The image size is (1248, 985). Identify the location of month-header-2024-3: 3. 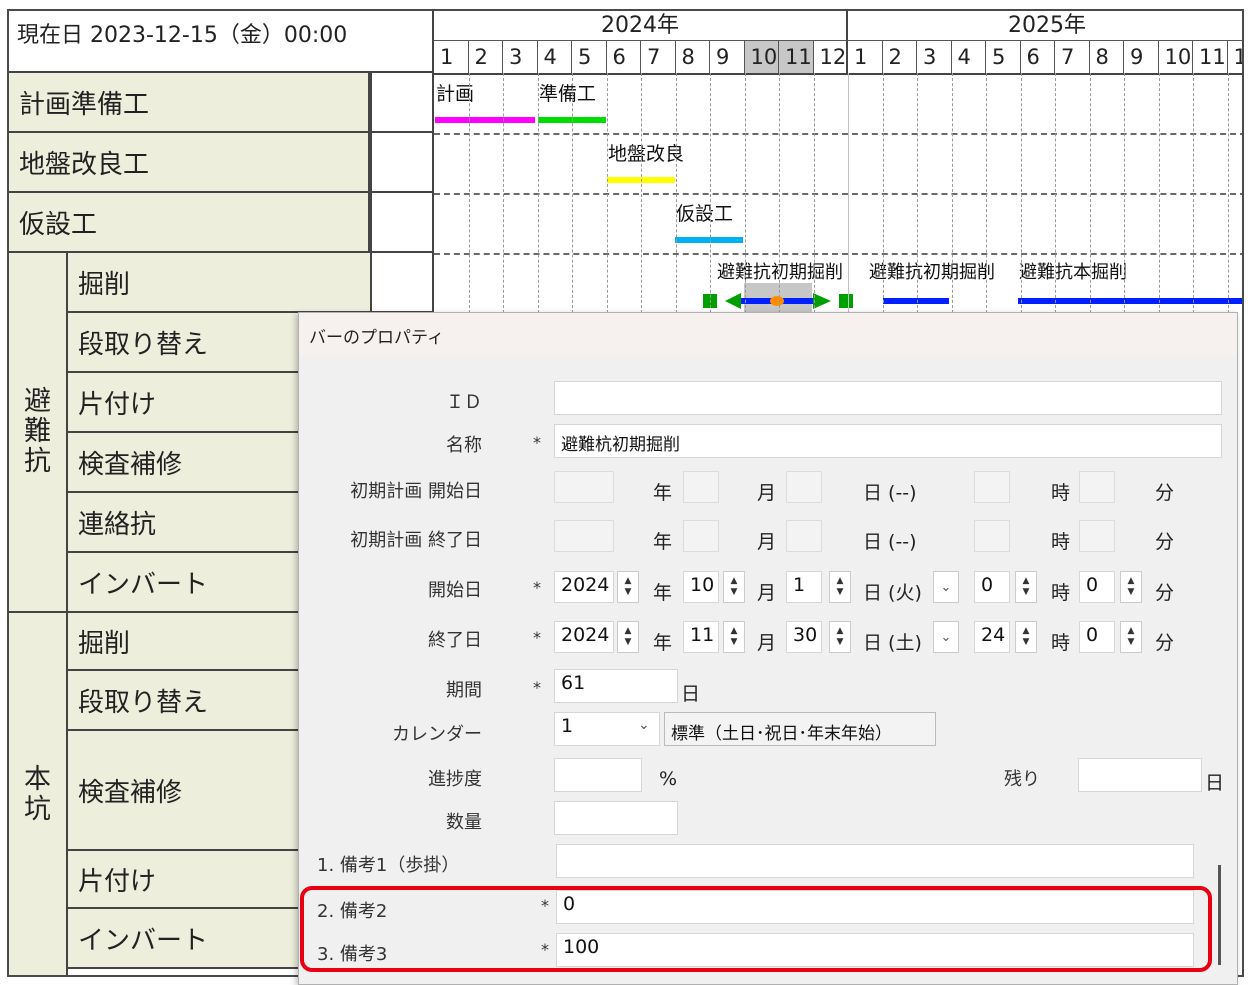
(520, 57).